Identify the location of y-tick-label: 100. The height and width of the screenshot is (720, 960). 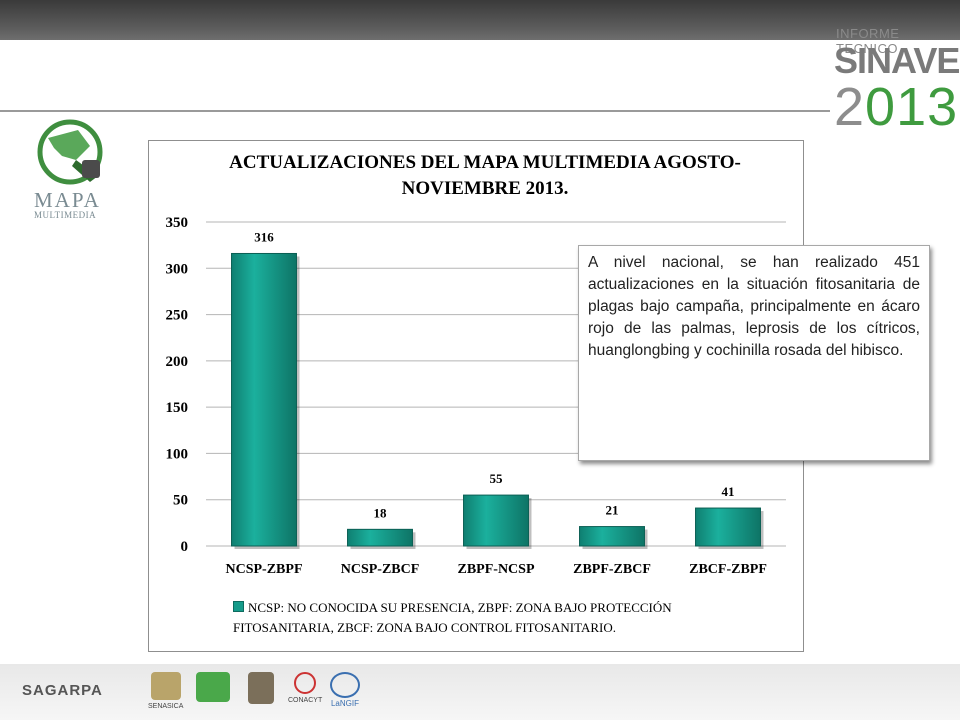
(177, 454).